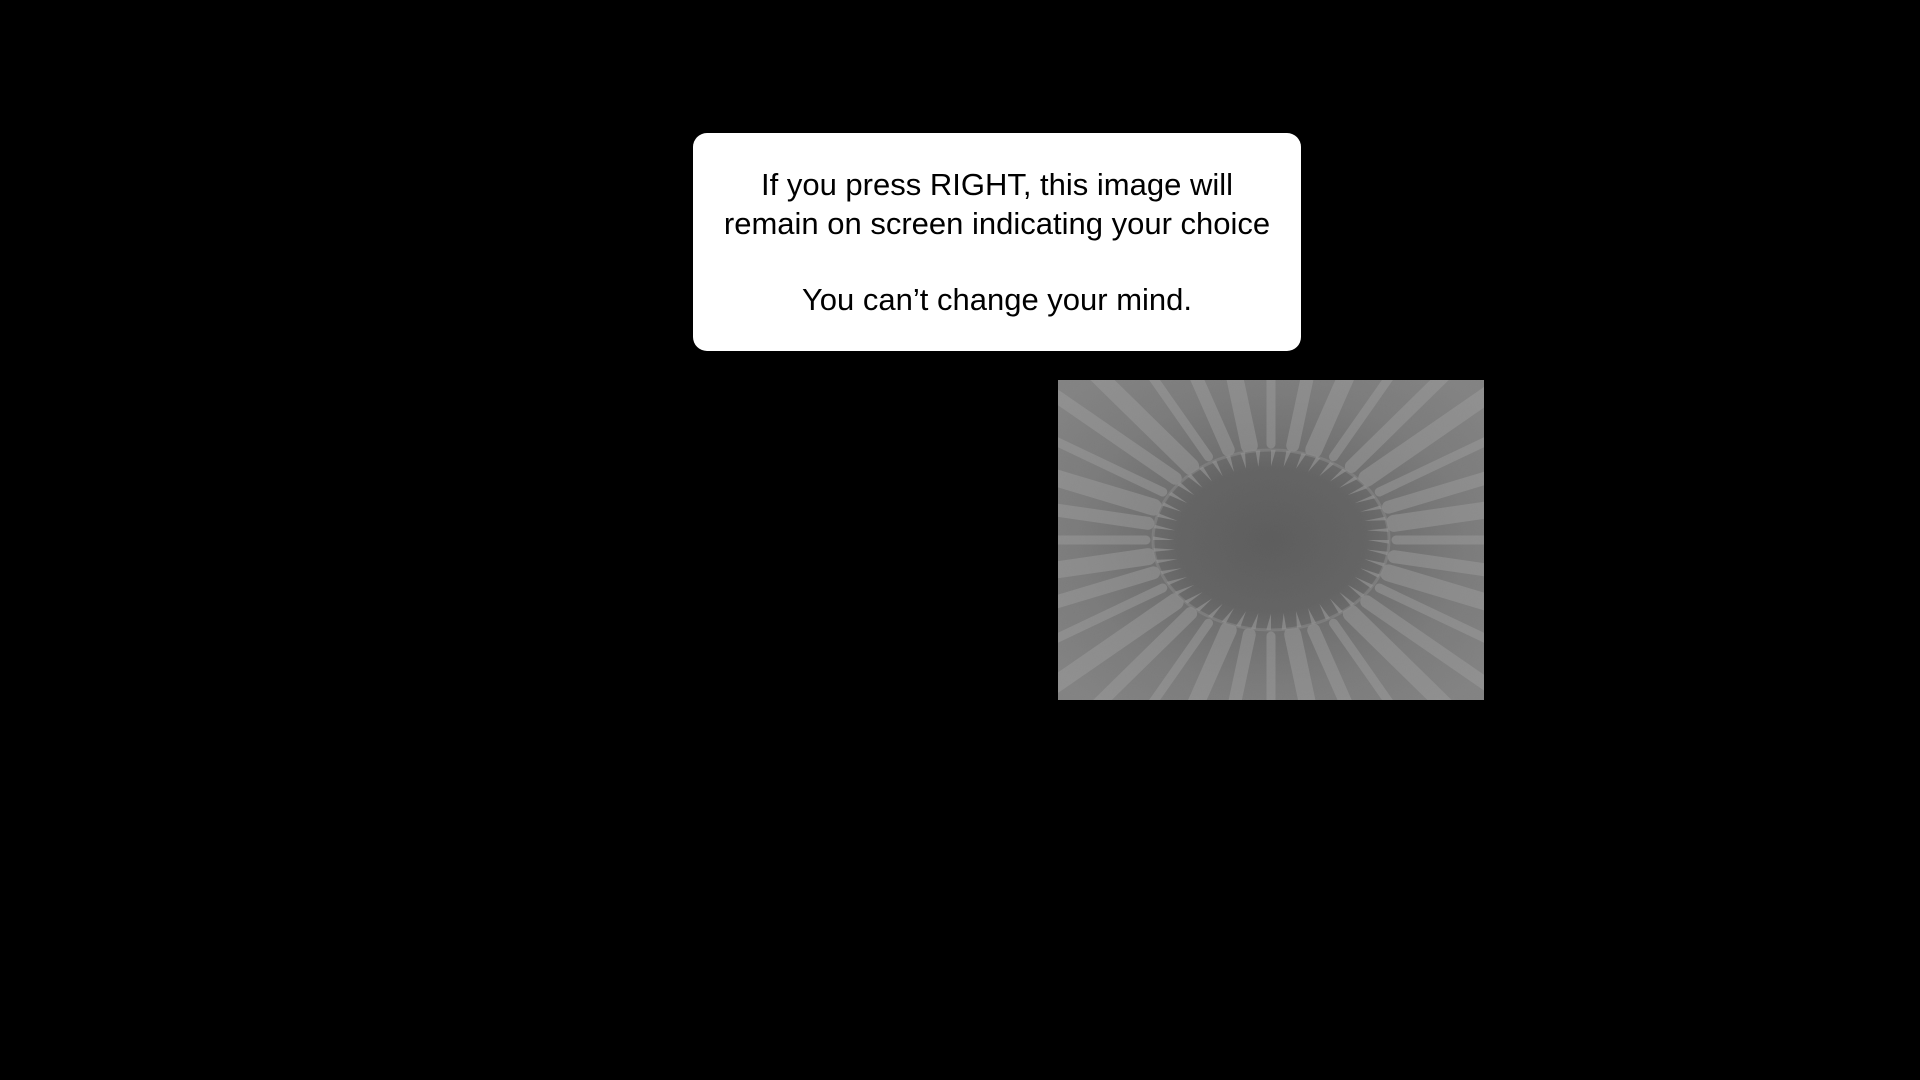  I want to click on instruction-line-1: If you press RIGHT, this image will, so click(997, 184).